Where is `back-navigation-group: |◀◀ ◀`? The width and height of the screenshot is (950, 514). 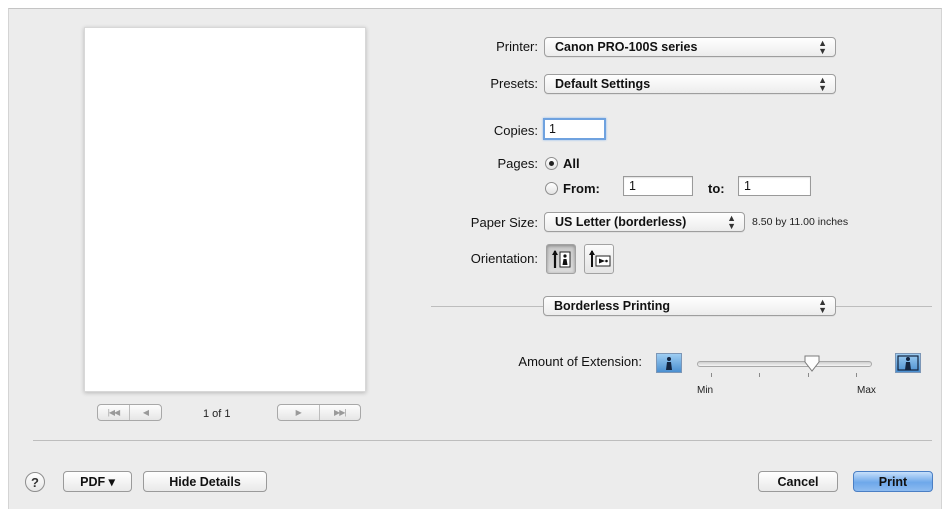
back-navigation-group: |◀◀ ◀ is located at coordinates (129, 412).